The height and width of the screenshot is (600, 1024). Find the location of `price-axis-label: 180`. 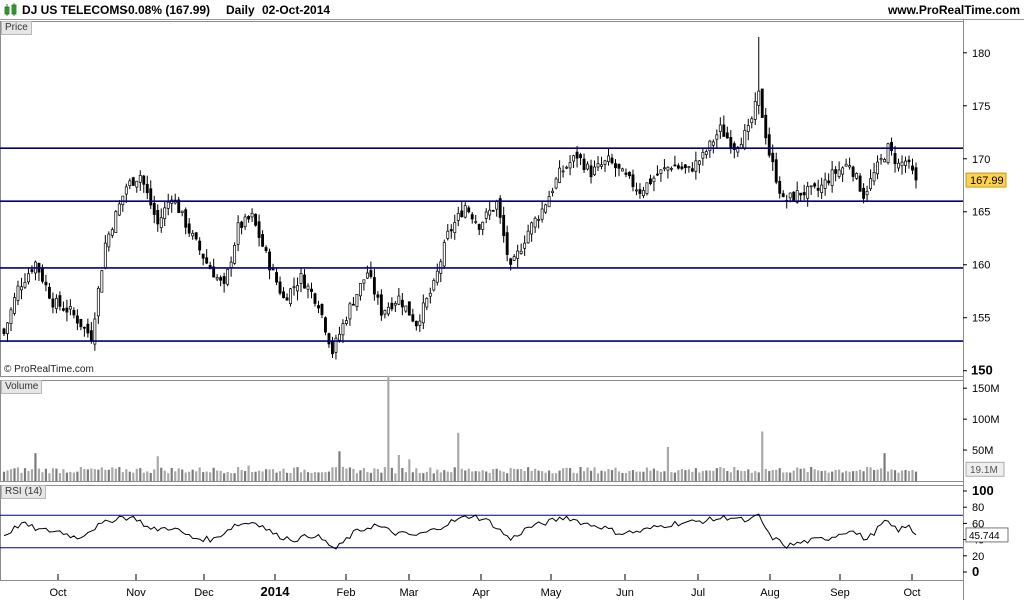

price-axis-label: 180 is located at coordinates (981, 54).